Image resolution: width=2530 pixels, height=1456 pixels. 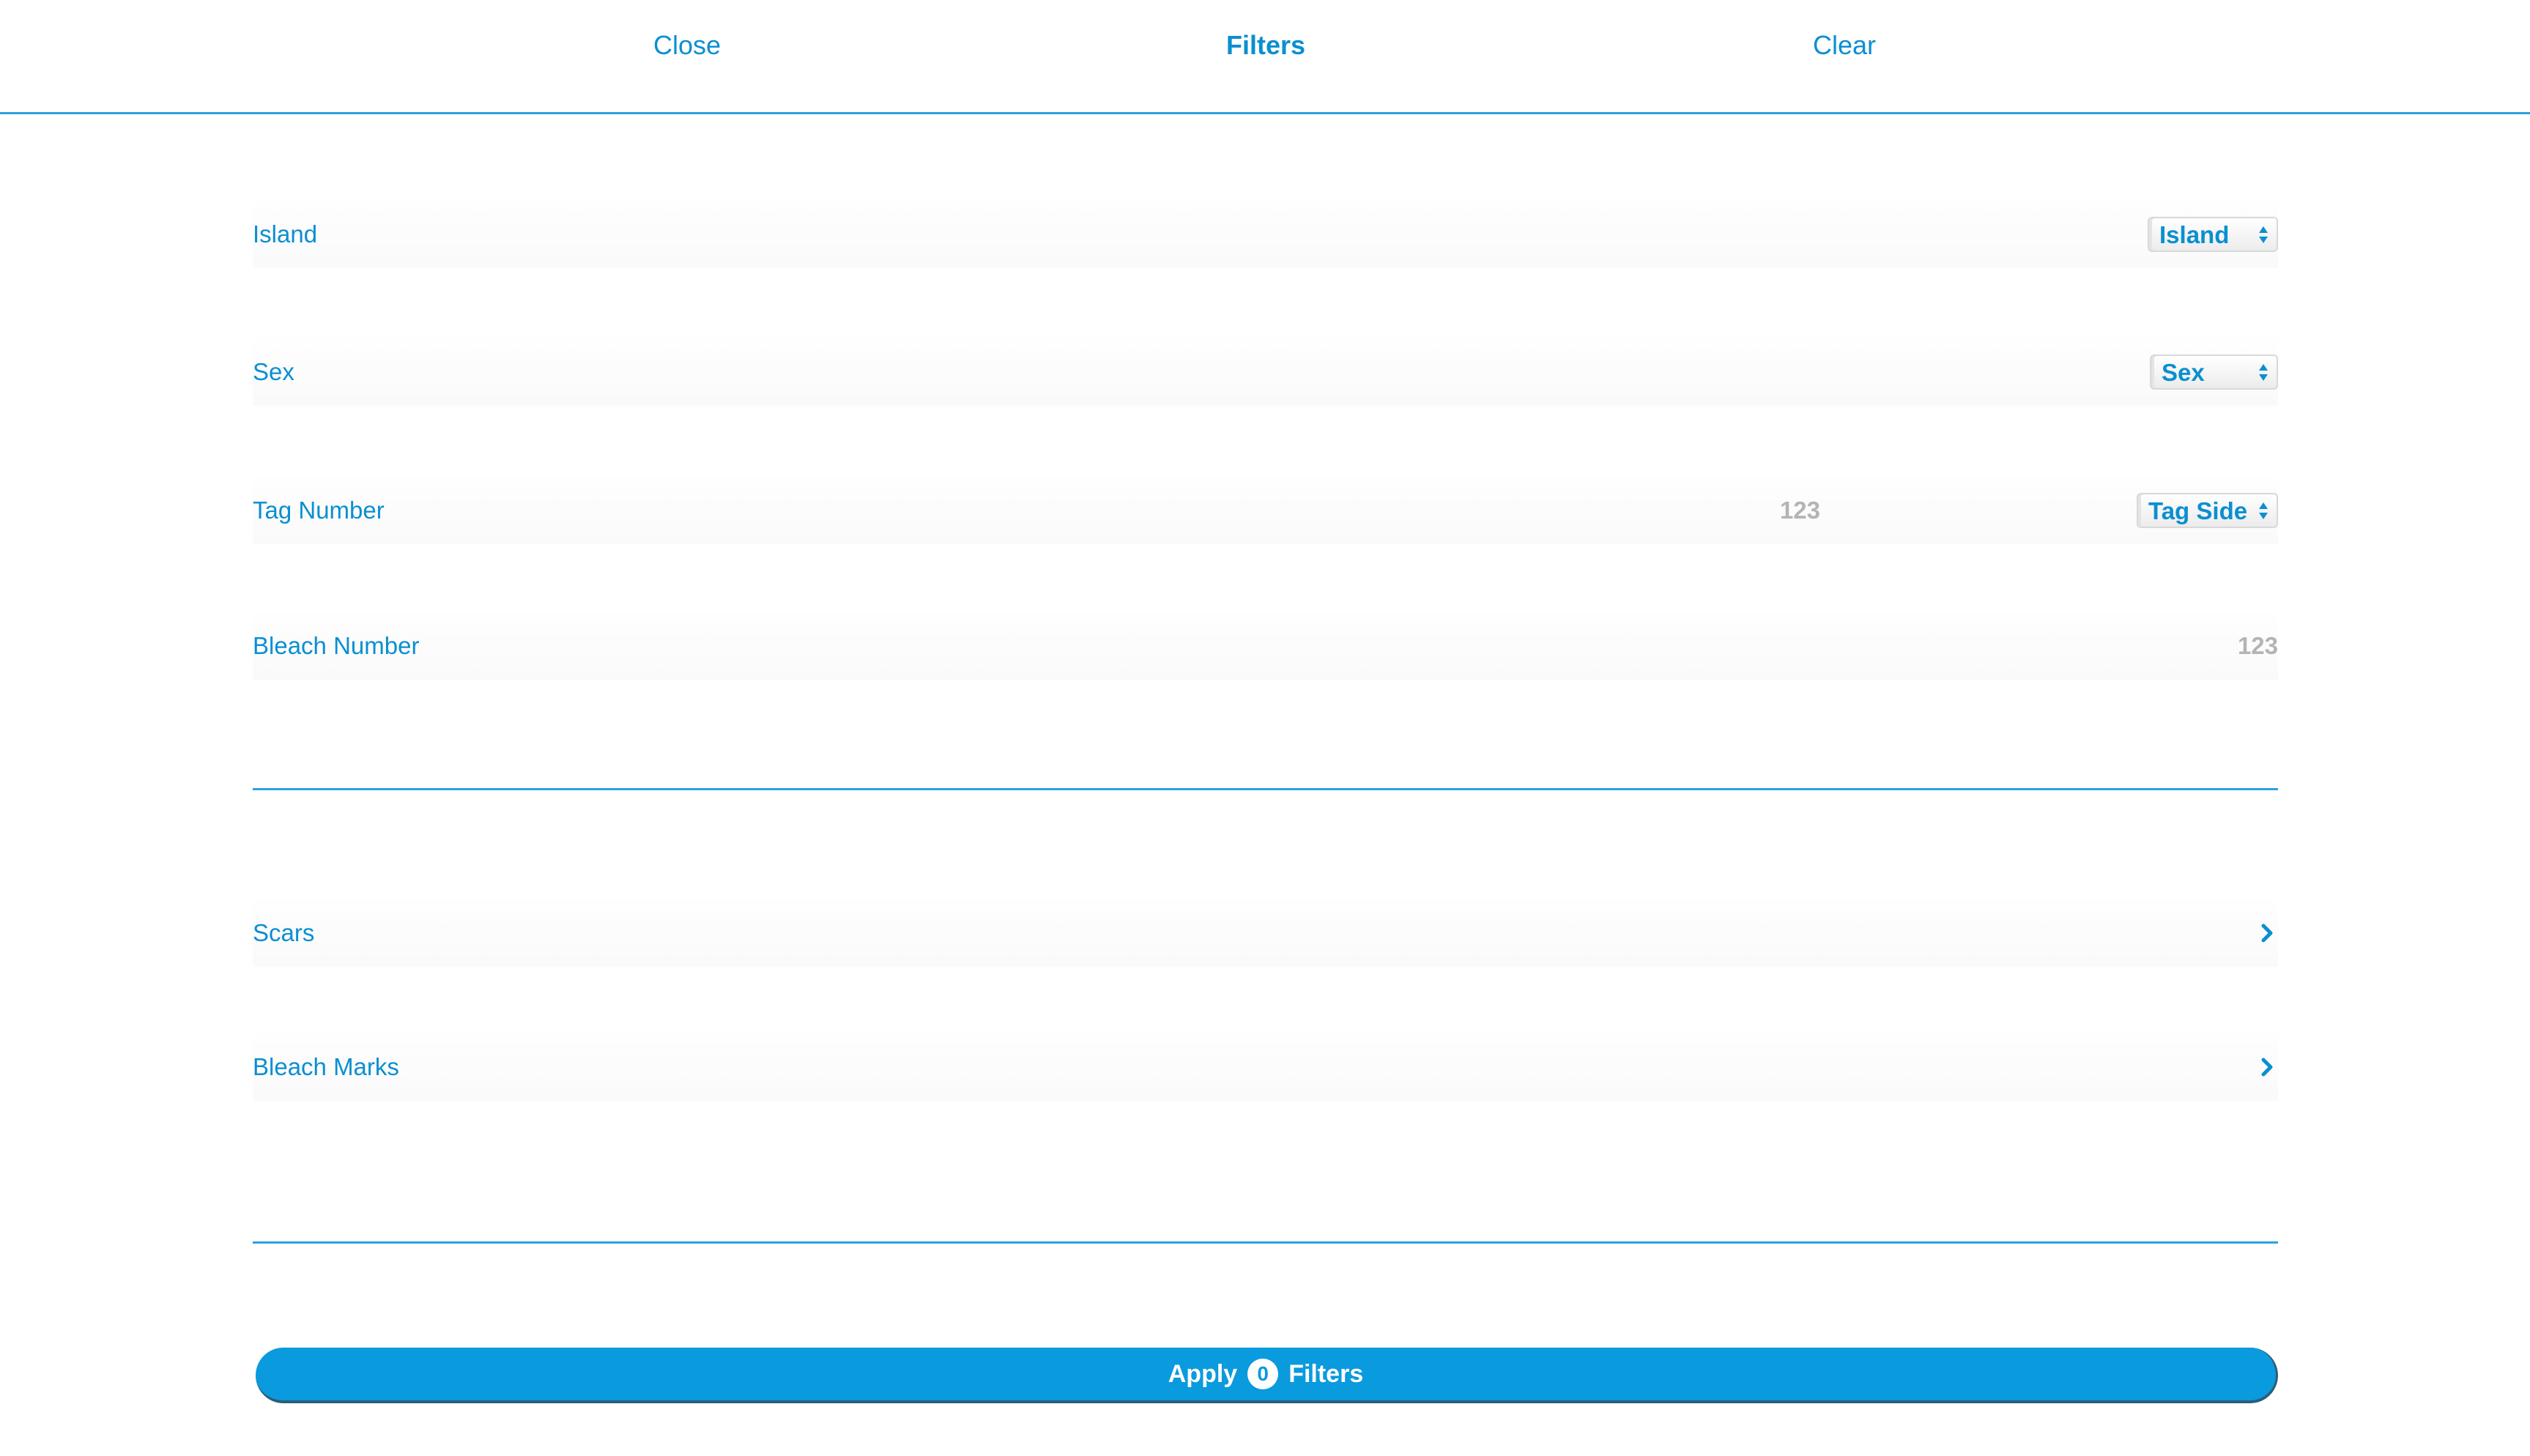 I want to click on tag-number-input: 123, so click(x=1659, y=511).